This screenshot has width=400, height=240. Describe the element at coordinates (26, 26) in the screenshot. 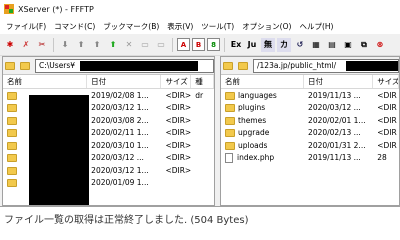

I see `menu-file: ファイル(F)` at that location.